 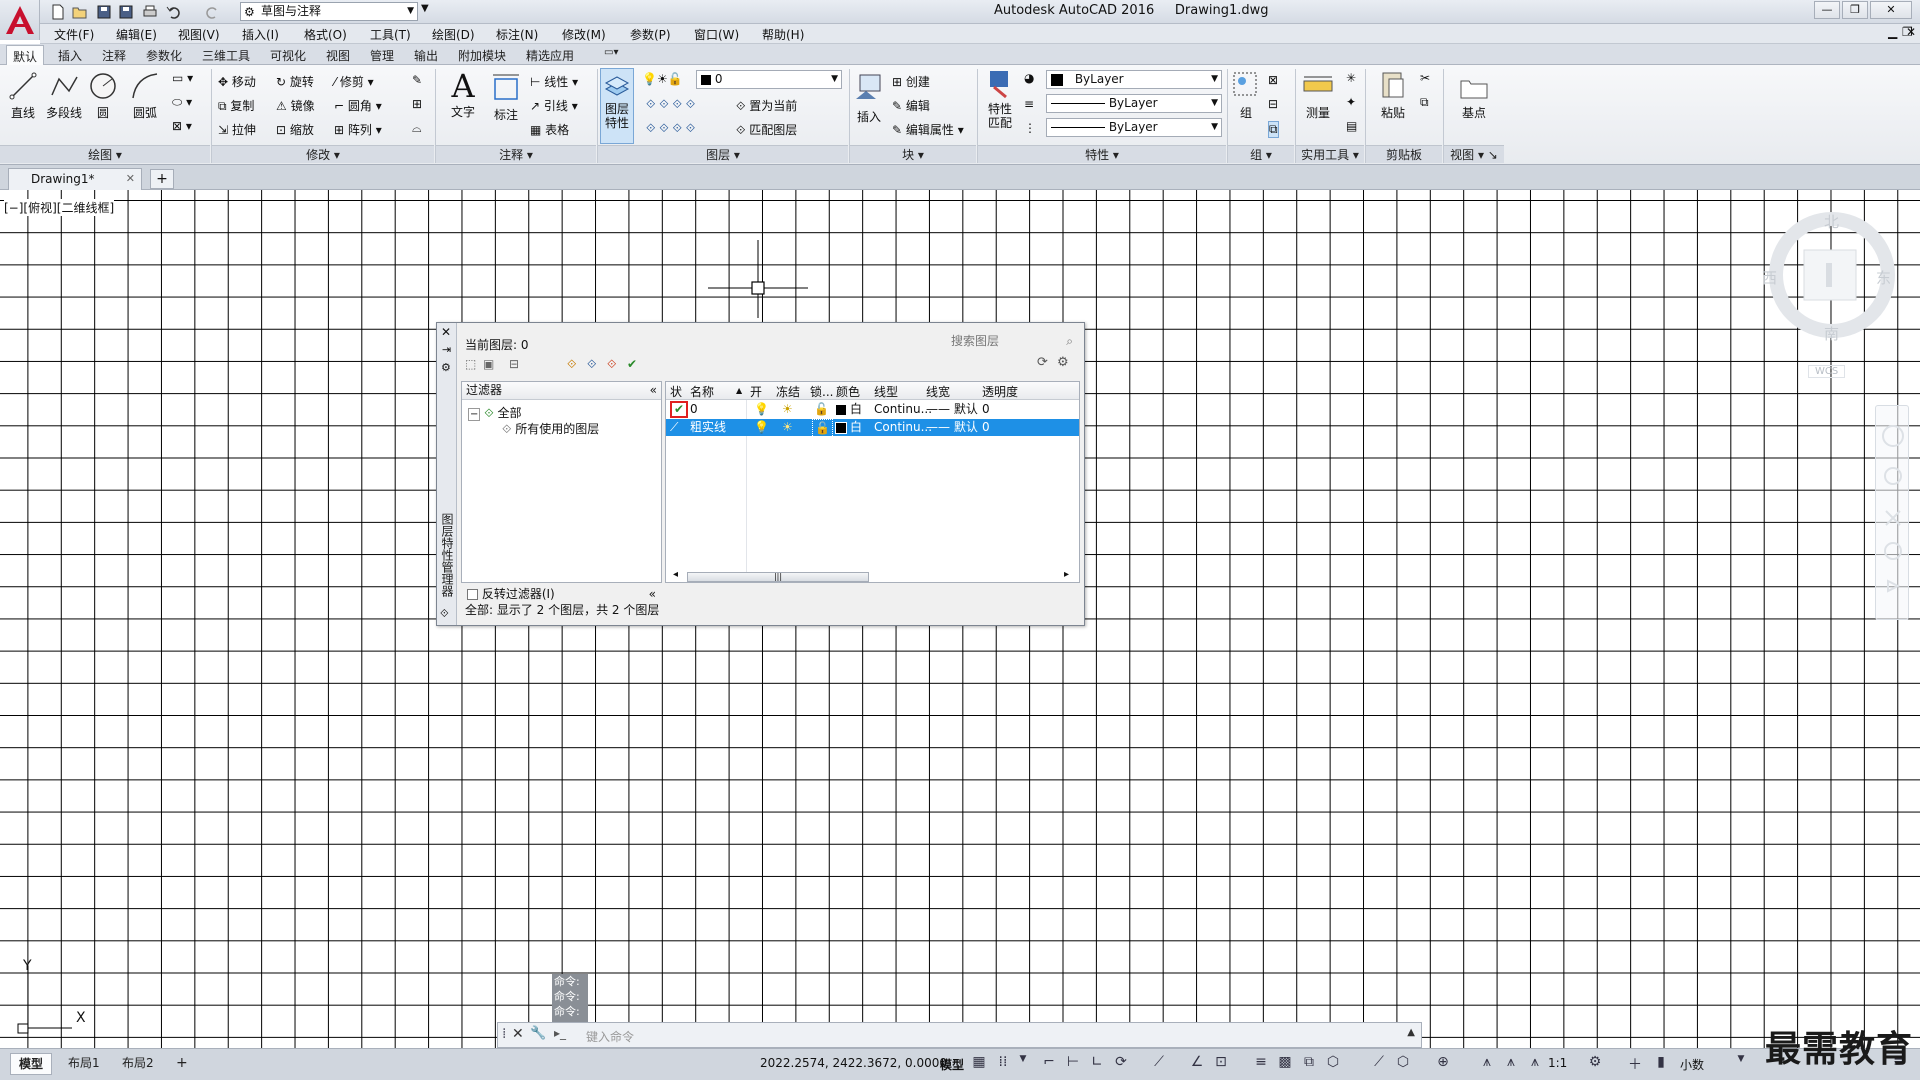 I want to click on viewcube-west: 西, so click(x=1769, y=277).